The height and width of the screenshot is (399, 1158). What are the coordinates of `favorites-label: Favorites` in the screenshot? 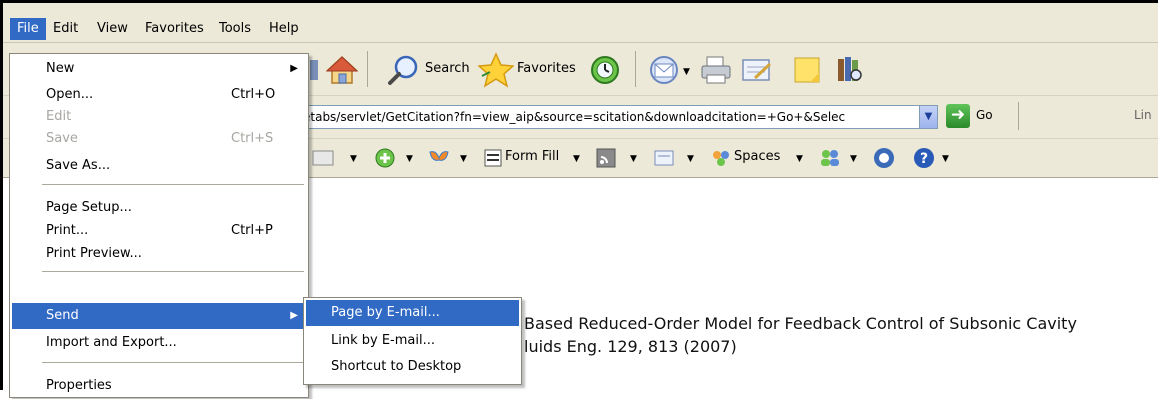 It's located at (546, 68).